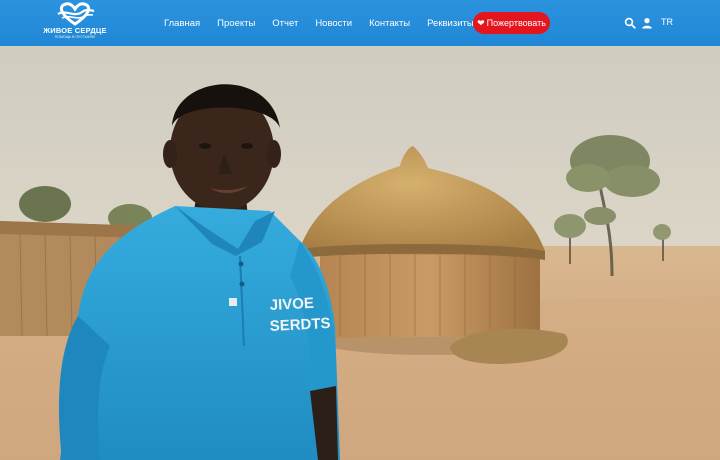 This screenshot has height=460, width=720. What do you see at coordinates (516, 23) in the screenshot?
I see `donate-button-label: Пожертвовать` at bounding box center [516, 23].